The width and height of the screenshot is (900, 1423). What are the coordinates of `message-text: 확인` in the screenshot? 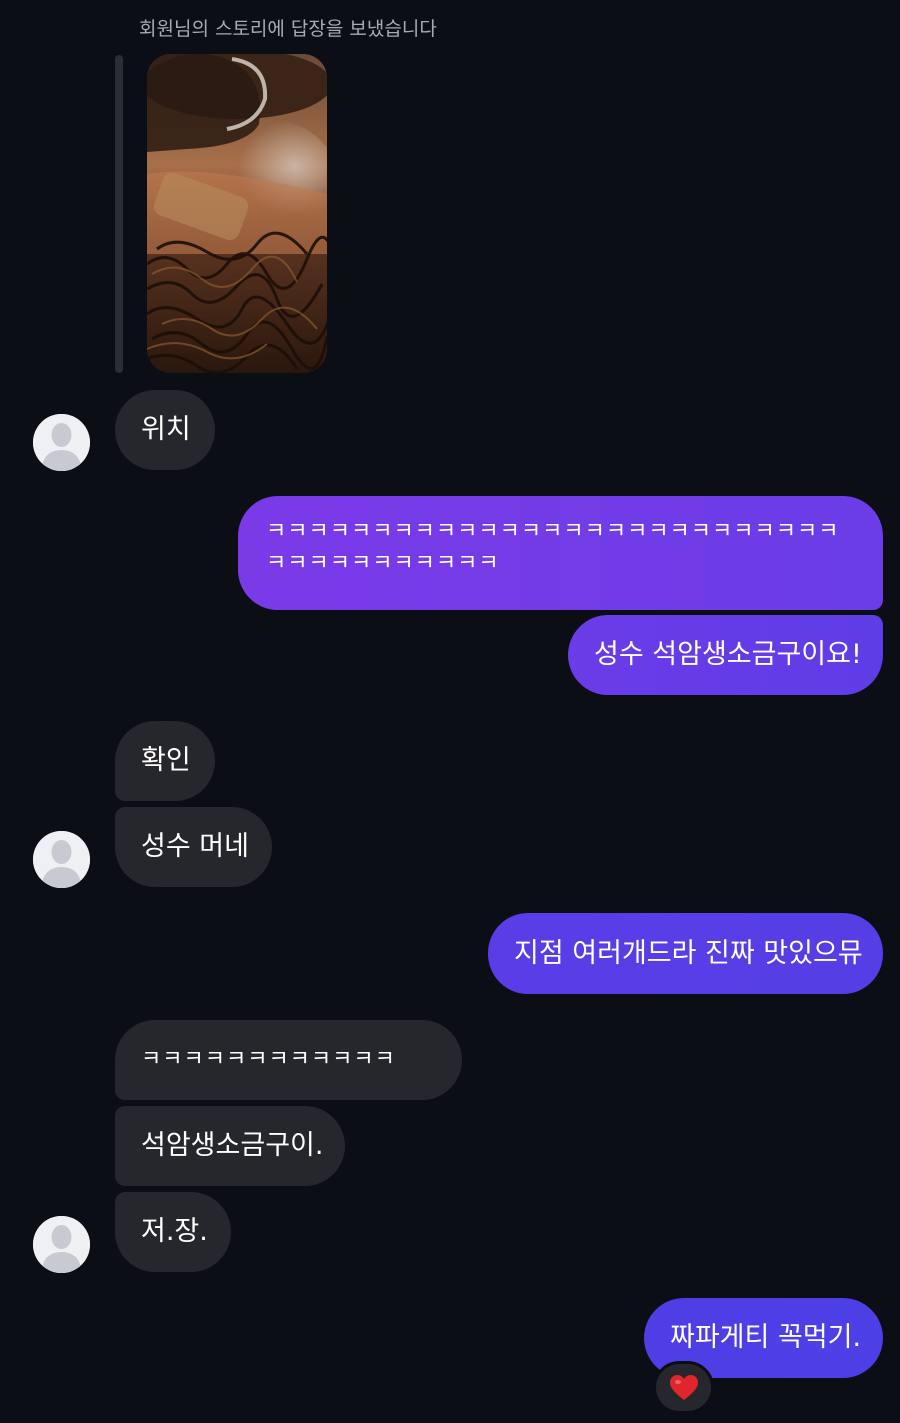 It's located at (166, 761).